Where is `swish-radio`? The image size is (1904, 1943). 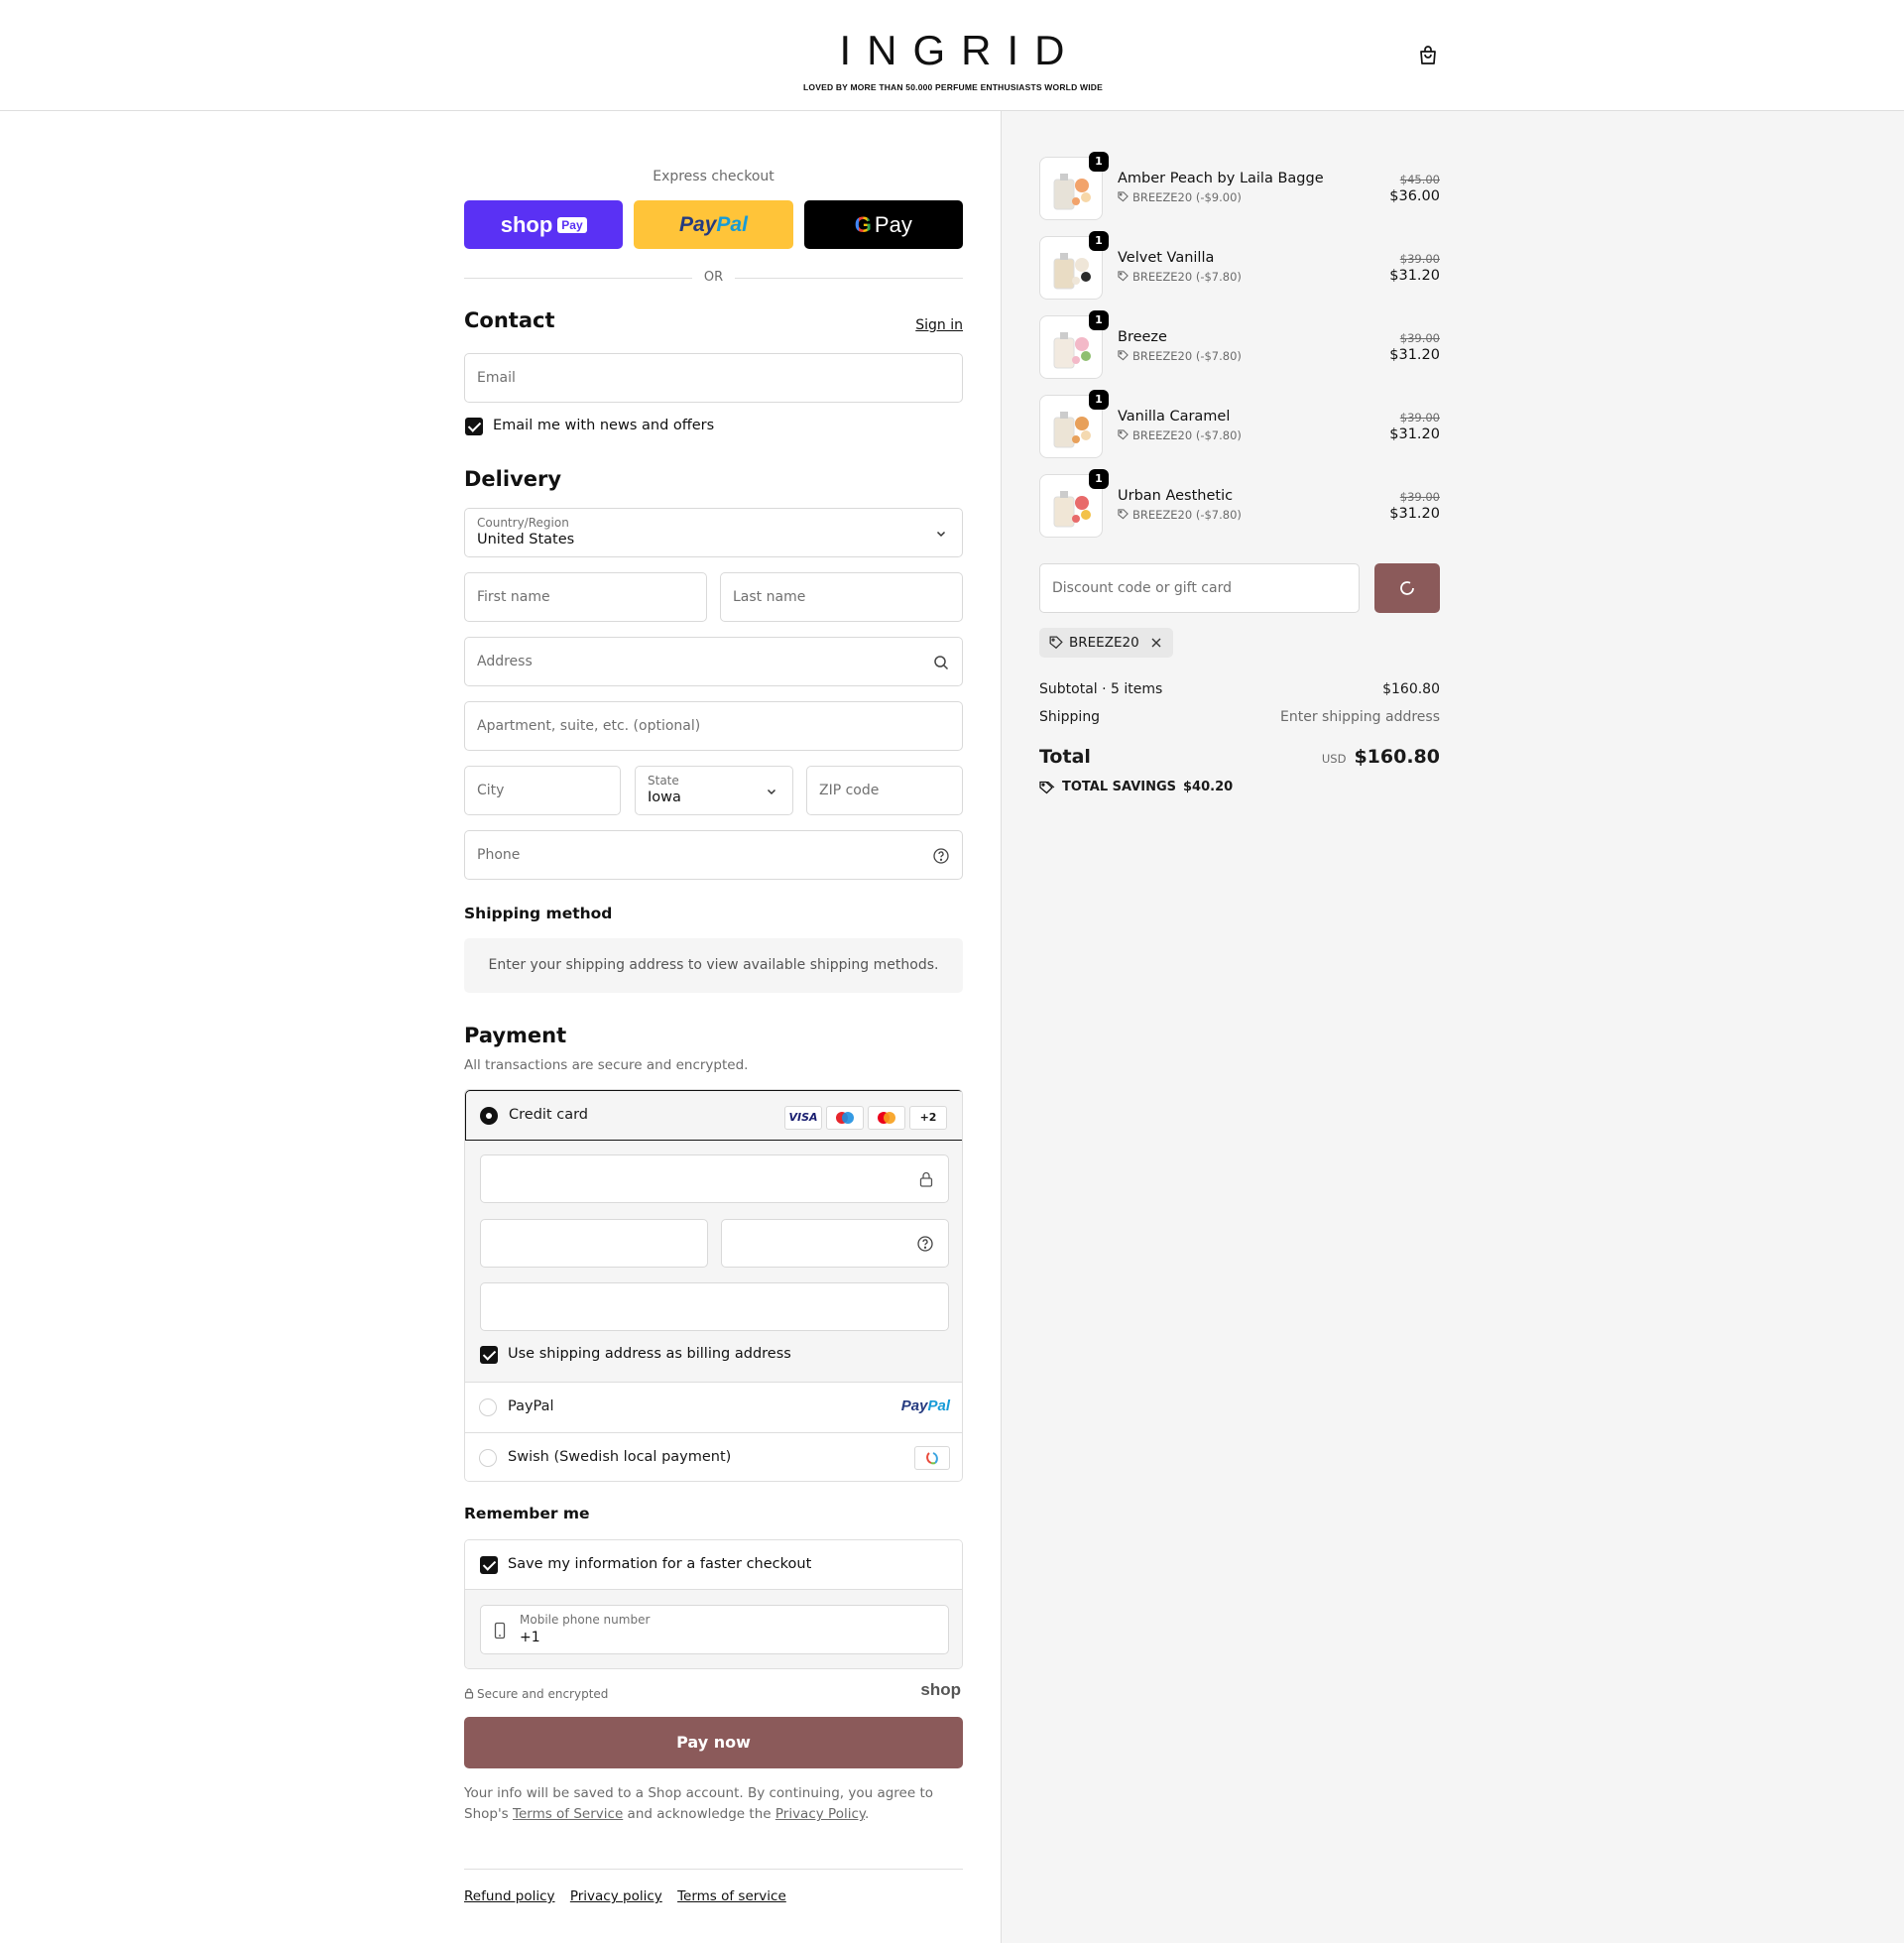 swish-radio is located at coordinates (488, 1458).